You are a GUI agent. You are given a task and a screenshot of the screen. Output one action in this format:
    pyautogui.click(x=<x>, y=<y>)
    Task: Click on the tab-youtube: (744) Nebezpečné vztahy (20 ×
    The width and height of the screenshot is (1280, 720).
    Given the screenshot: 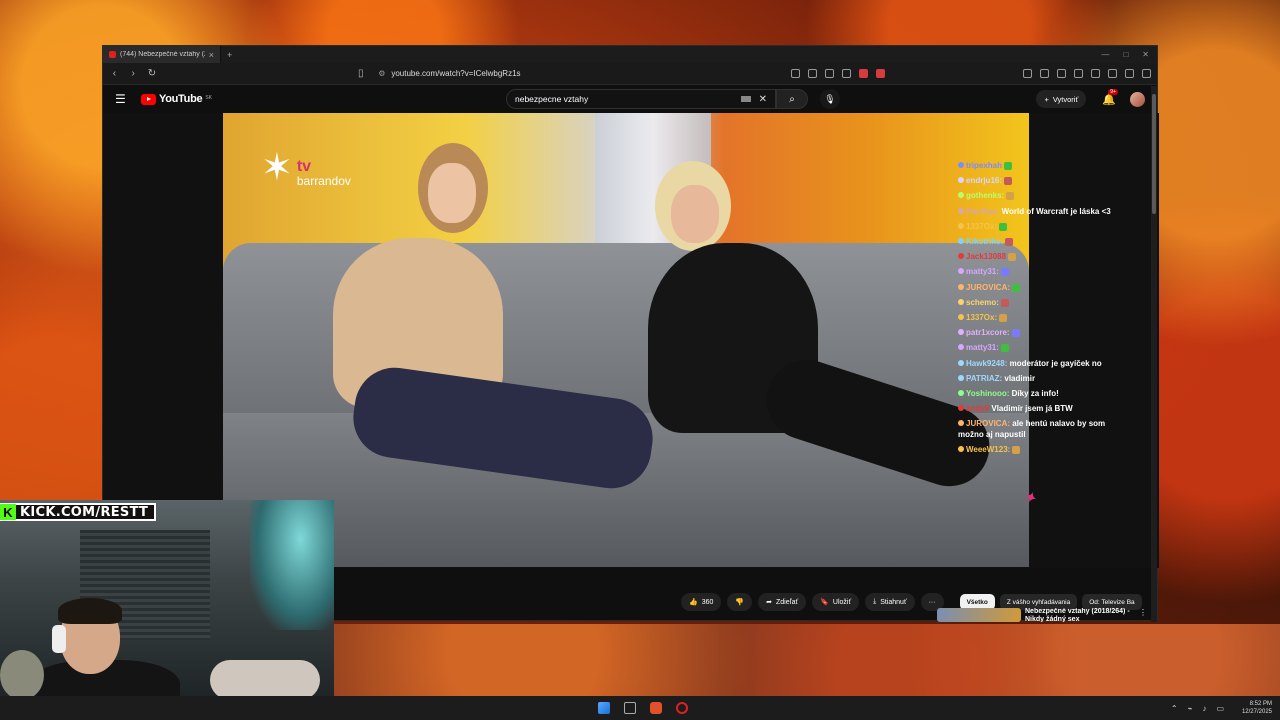 What is the action you would take?
    pyautogui.click(x=162, y=54)
    